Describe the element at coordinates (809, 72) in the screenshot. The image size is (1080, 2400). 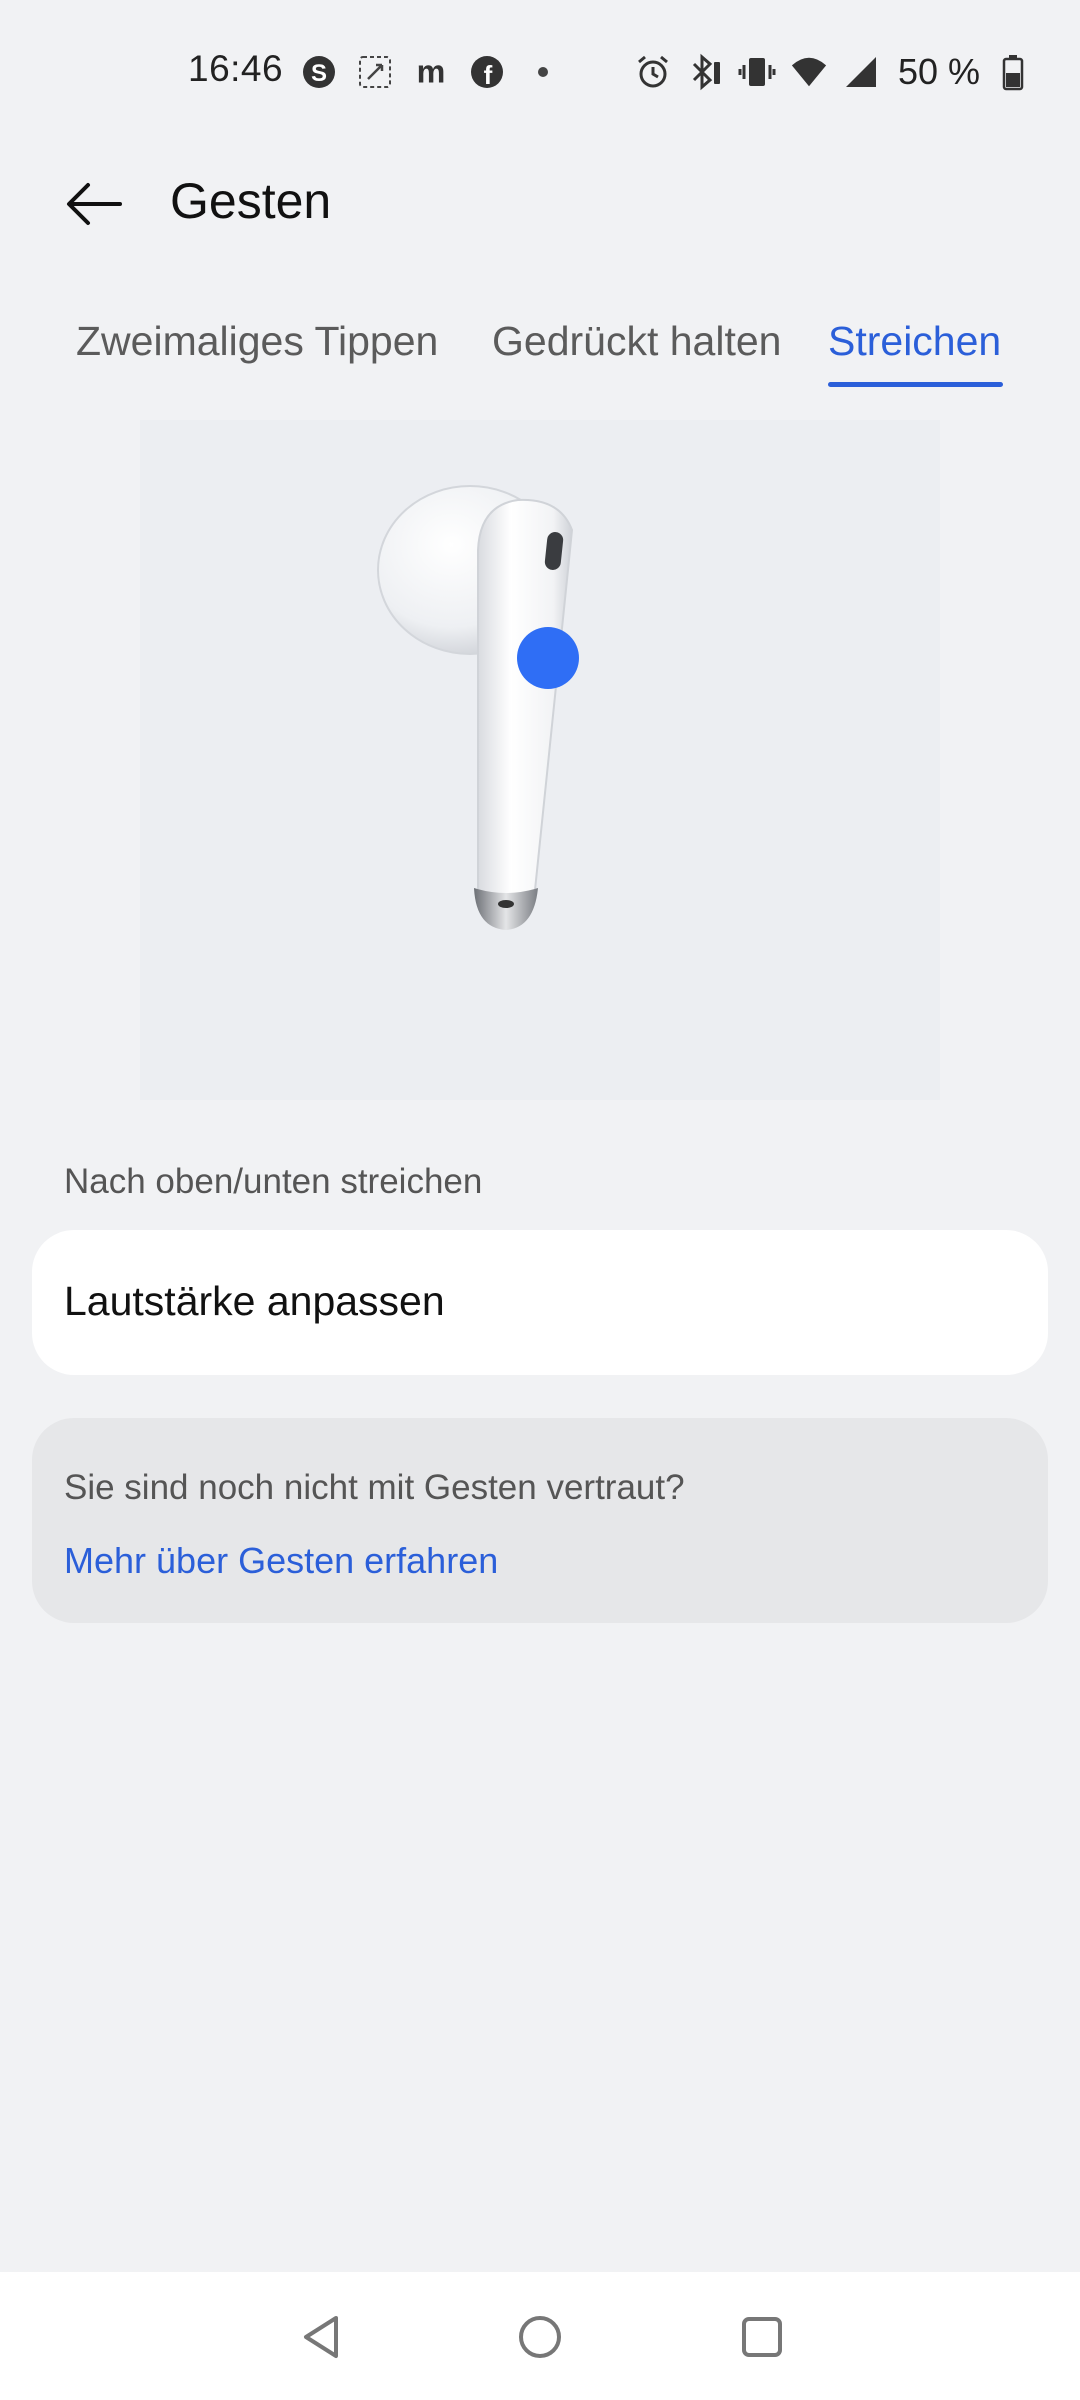
I see `wifi-icon` at that location.